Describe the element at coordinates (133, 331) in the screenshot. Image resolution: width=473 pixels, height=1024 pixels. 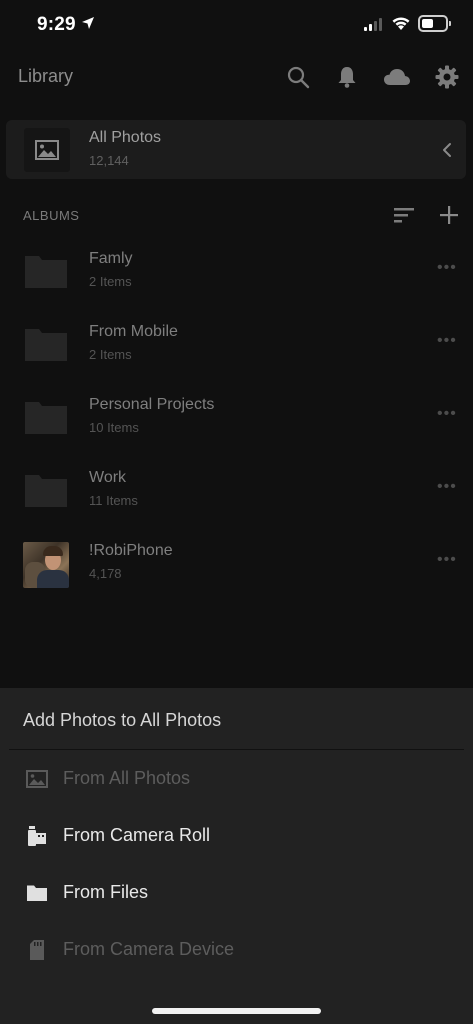
I see `album-name: From Mobile` at that location.